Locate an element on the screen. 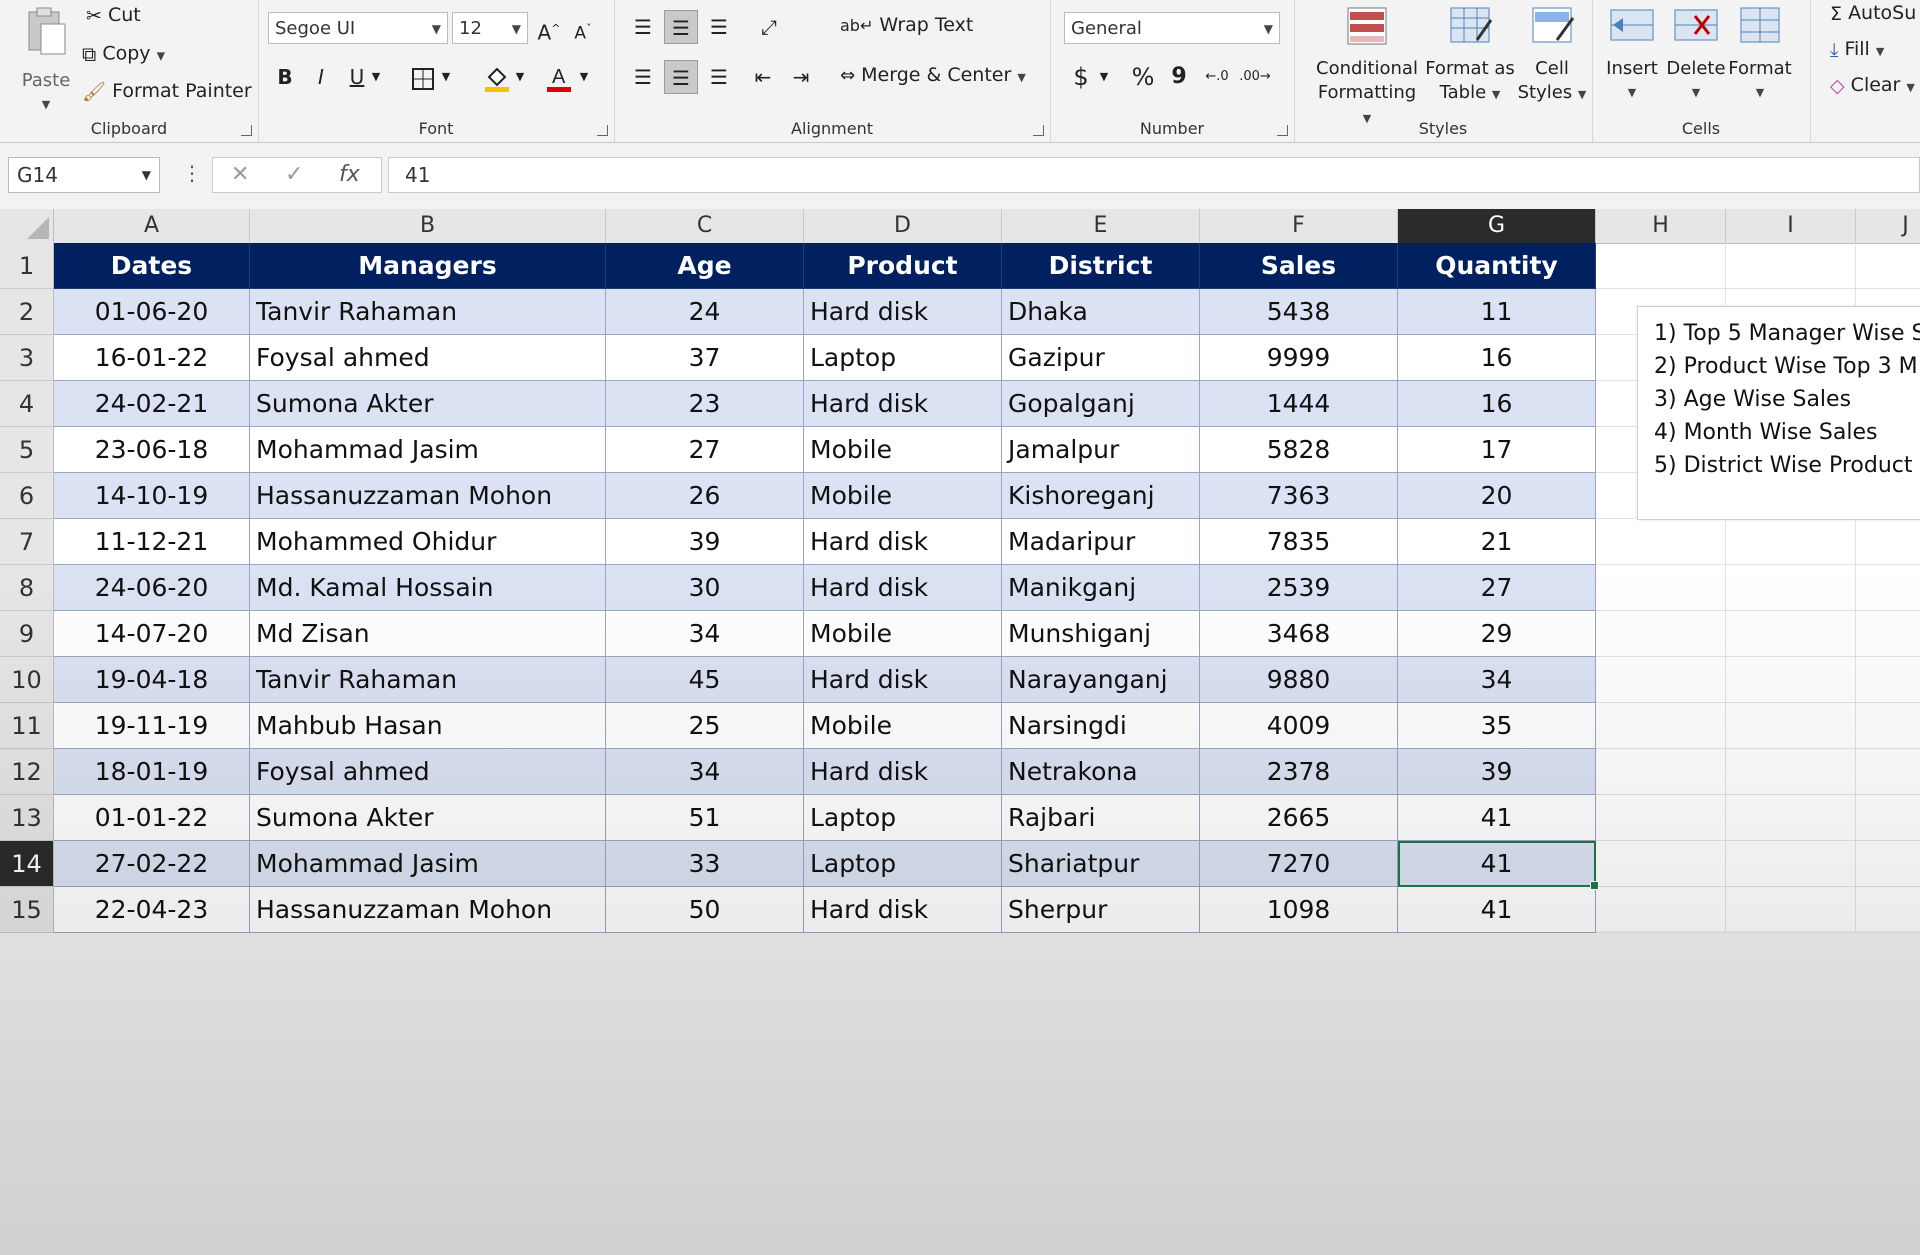  table-cell: Foysal ahmed is located at coordinates (428, 358).